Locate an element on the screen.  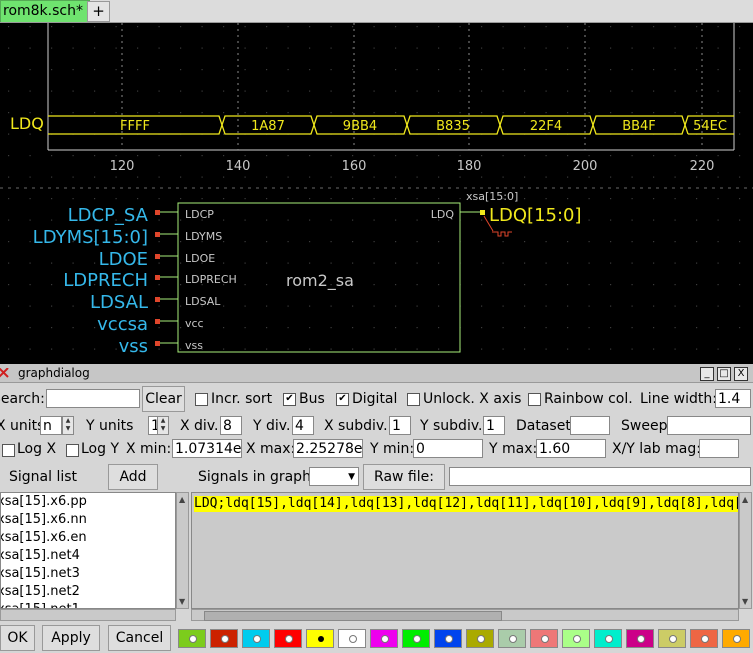
graph-signals-hscrollbar is located at coordinates (465, 615).